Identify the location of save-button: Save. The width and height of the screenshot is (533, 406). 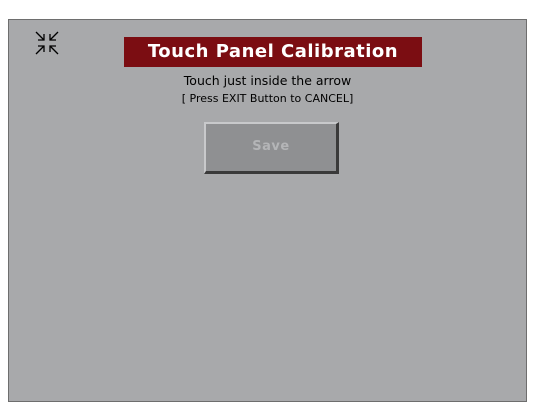
(271, 148).